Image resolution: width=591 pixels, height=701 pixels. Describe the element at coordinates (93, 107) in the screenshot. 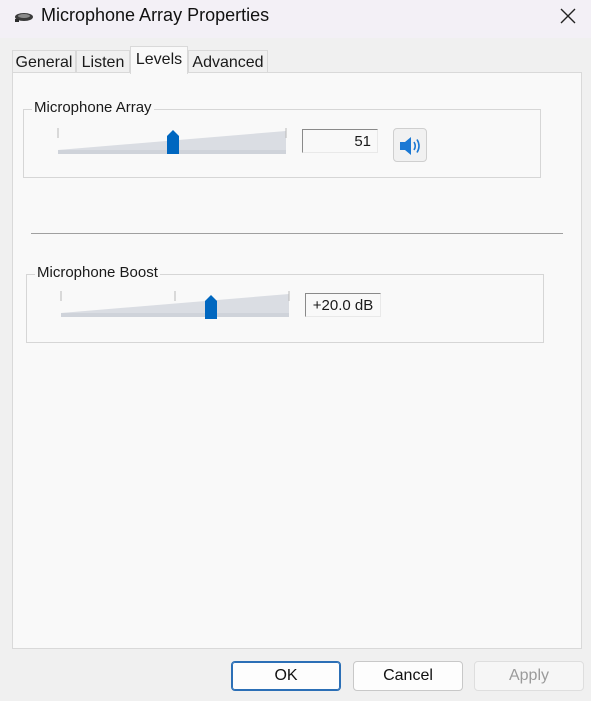

I see `mic-array-label: Microphone Array` at that location.